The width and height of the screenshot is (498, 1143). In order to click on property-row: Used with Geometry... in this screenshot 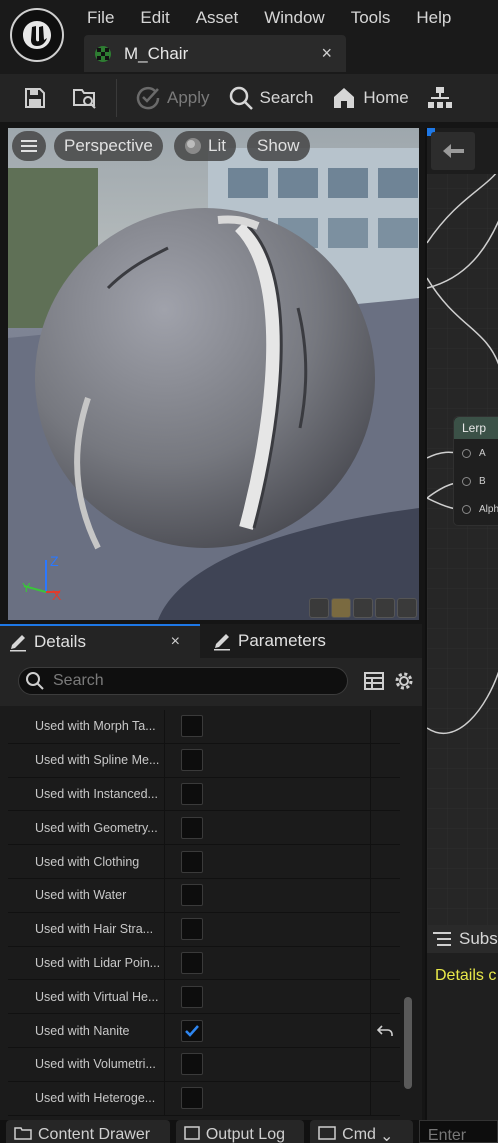, I will do `click(204, 828)`.